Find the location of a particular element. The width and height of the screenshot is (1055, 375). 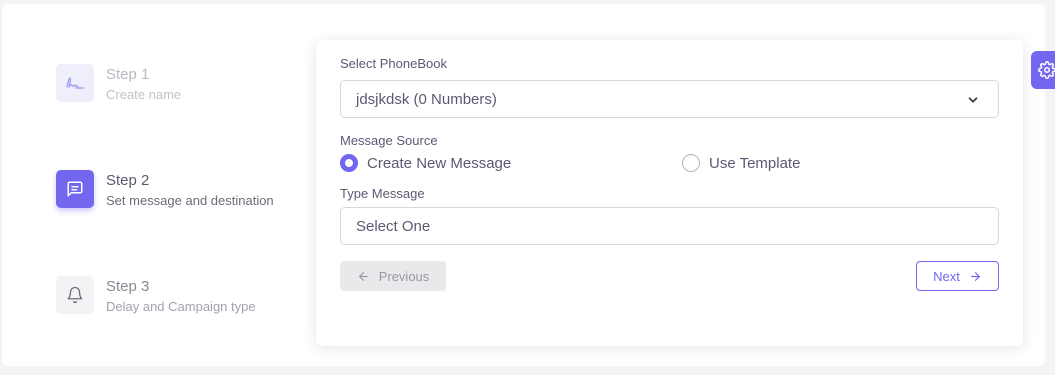

step-3: Step 3 Delay and Campaign type is located at coordinates (186, 296).